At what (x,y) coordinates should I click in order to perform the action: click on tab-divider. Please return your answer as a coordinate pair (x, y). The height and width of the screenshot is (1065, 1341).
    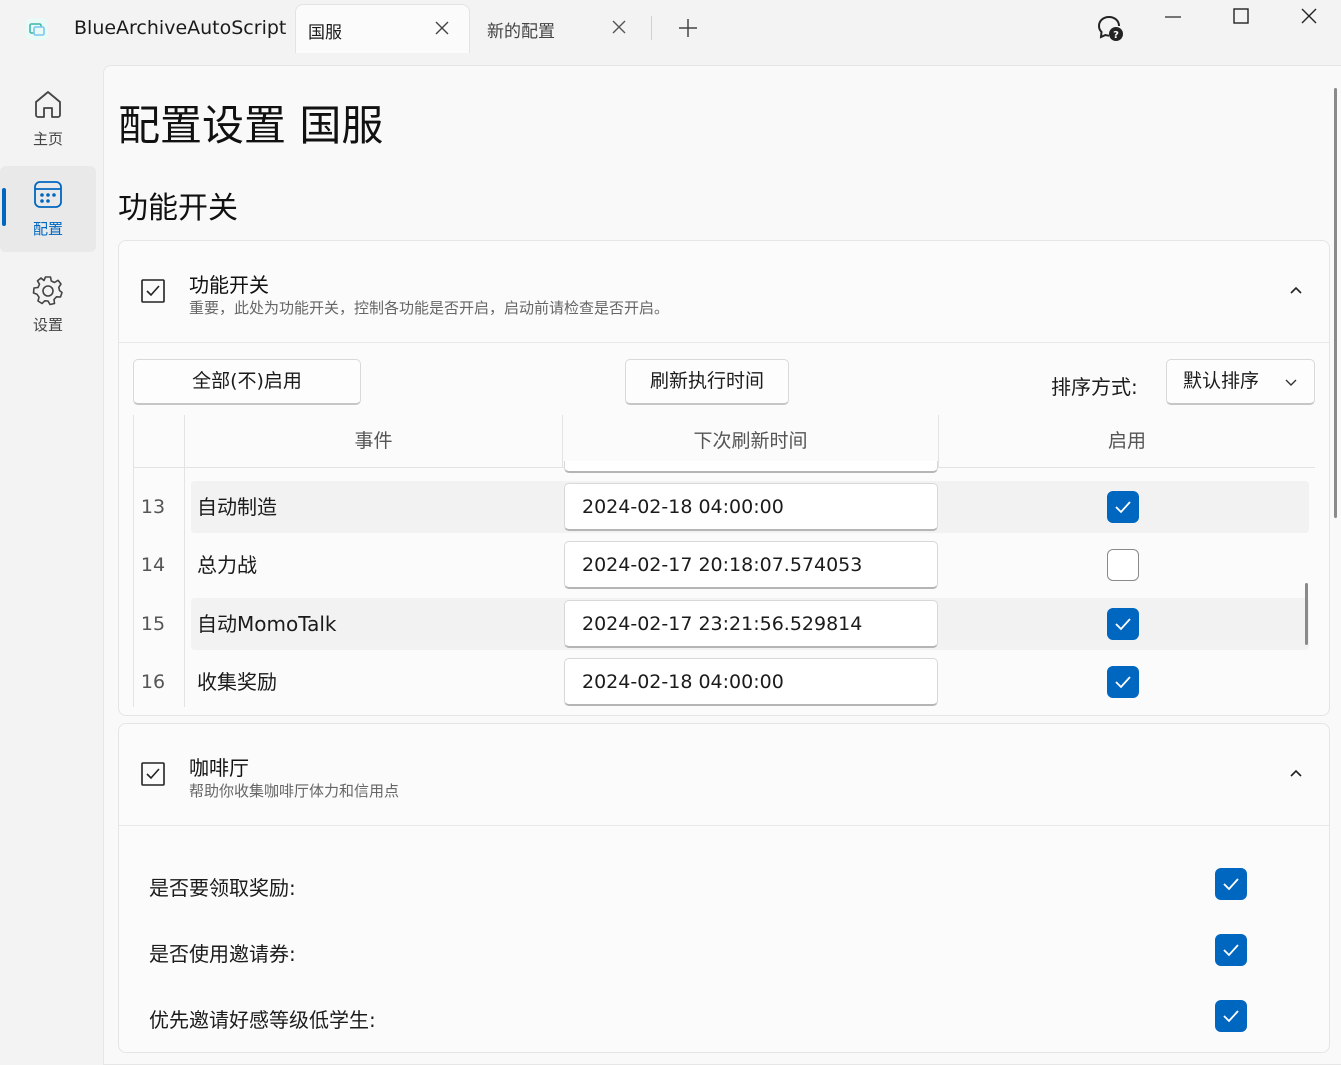
    Looking at the image, I should click on (651, 28).